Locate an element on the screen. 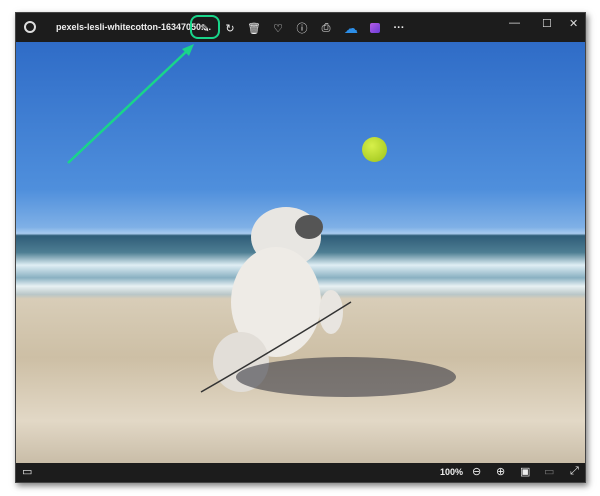 This screenshot has height=496, width=600. actual-size-icon: ▭ is located at coordinates (549, 471).